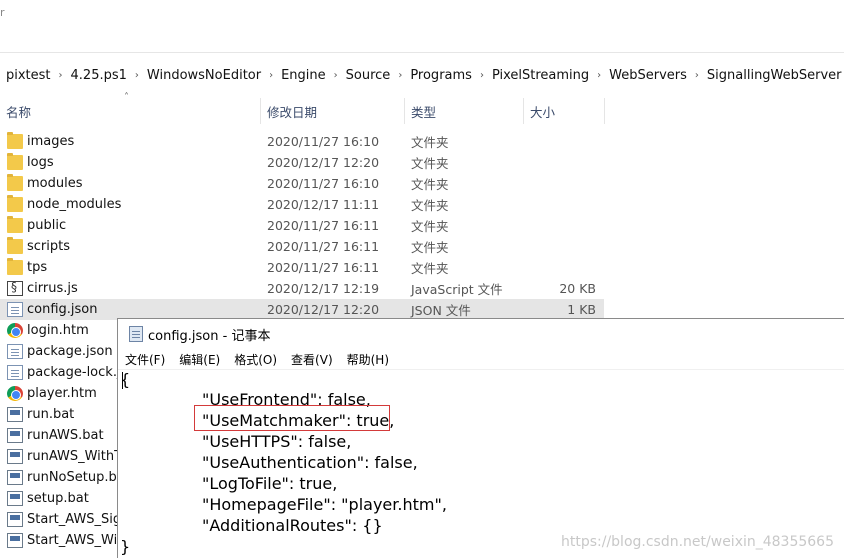  What do you see at coordinates (302, 183) in the screenshot?
I see `file-row: modules 2020/11/27 16:10 文件夹` at bounding box center [302, 183].